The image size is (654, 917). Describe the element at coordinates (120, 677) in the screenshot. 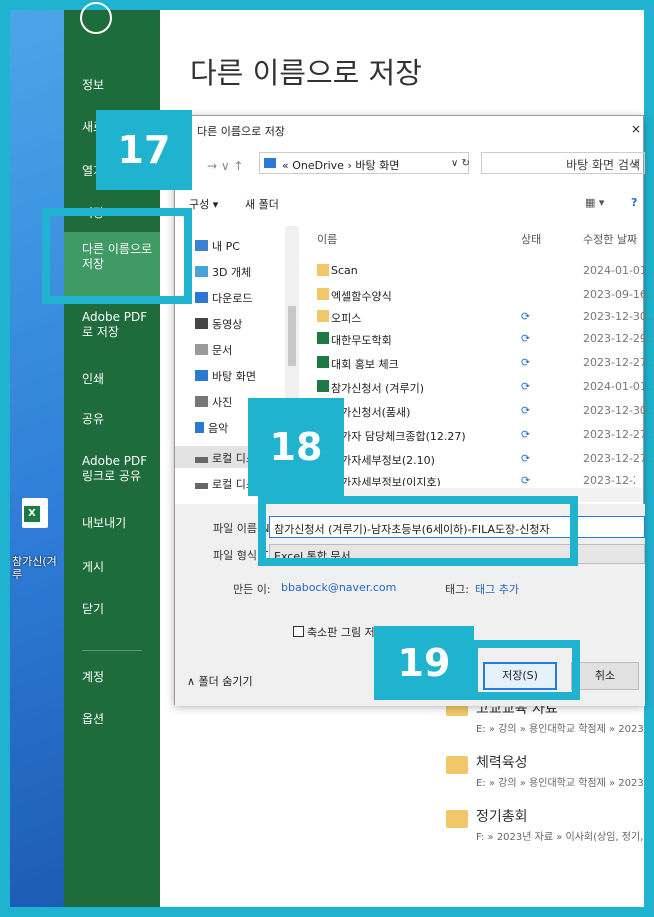

I see `sidebar-item-account: 계정` at that location.